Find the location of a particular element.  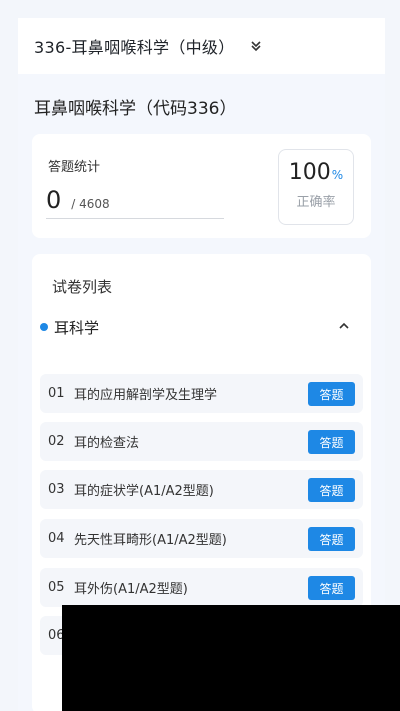

answered-count: 0 / 4608 is located at coordinates (78, 200).